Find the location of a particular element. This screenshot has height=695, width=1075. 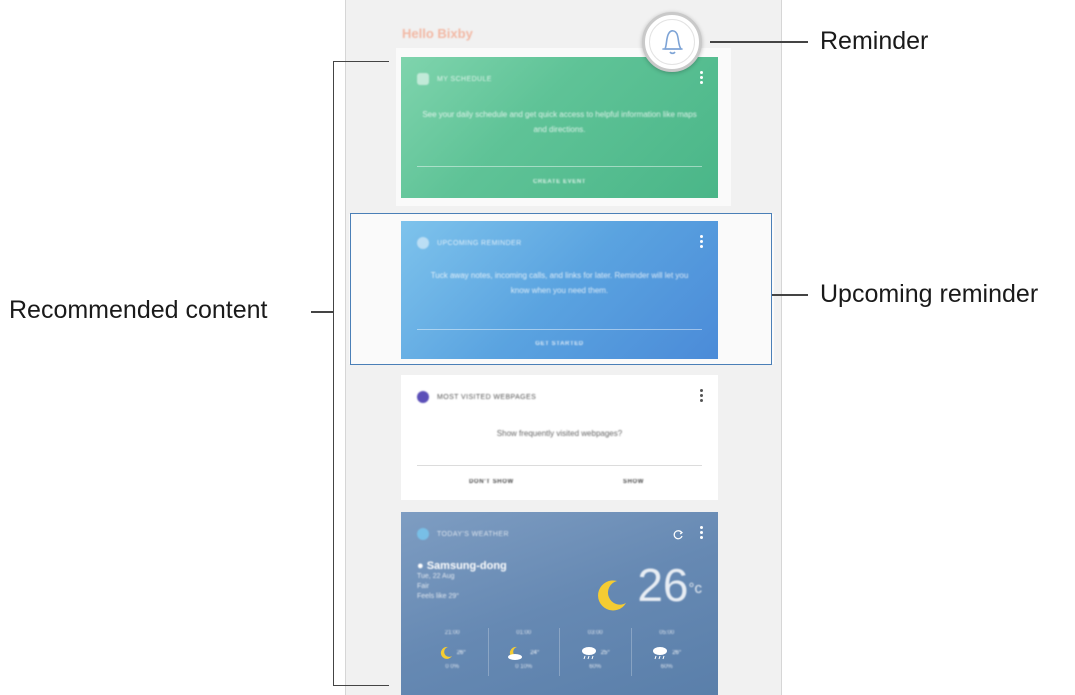

internet-icon is located at coordinates (423, 397).